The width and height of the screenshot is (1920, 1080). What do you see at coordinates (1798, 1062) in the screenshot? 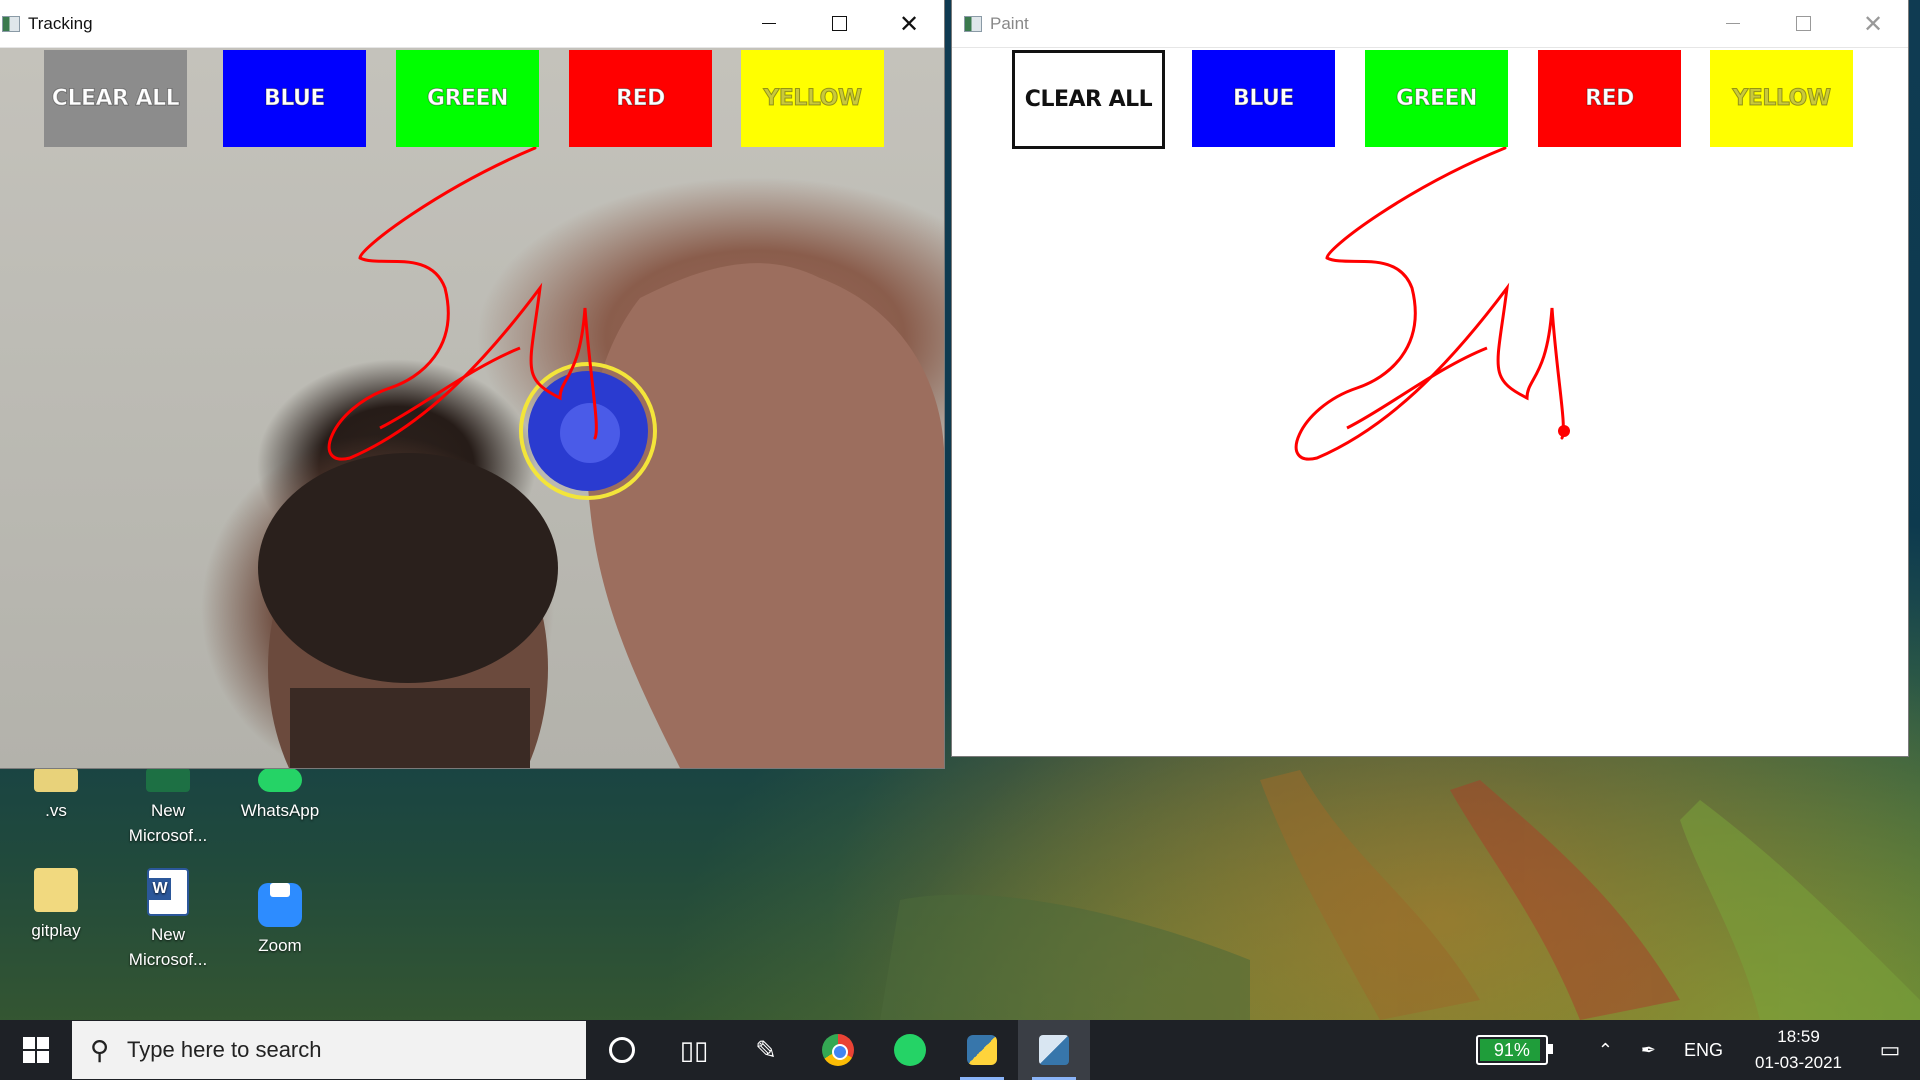
I see `clock-date: 01-03-2021` at bounding box center [1798, 1062].